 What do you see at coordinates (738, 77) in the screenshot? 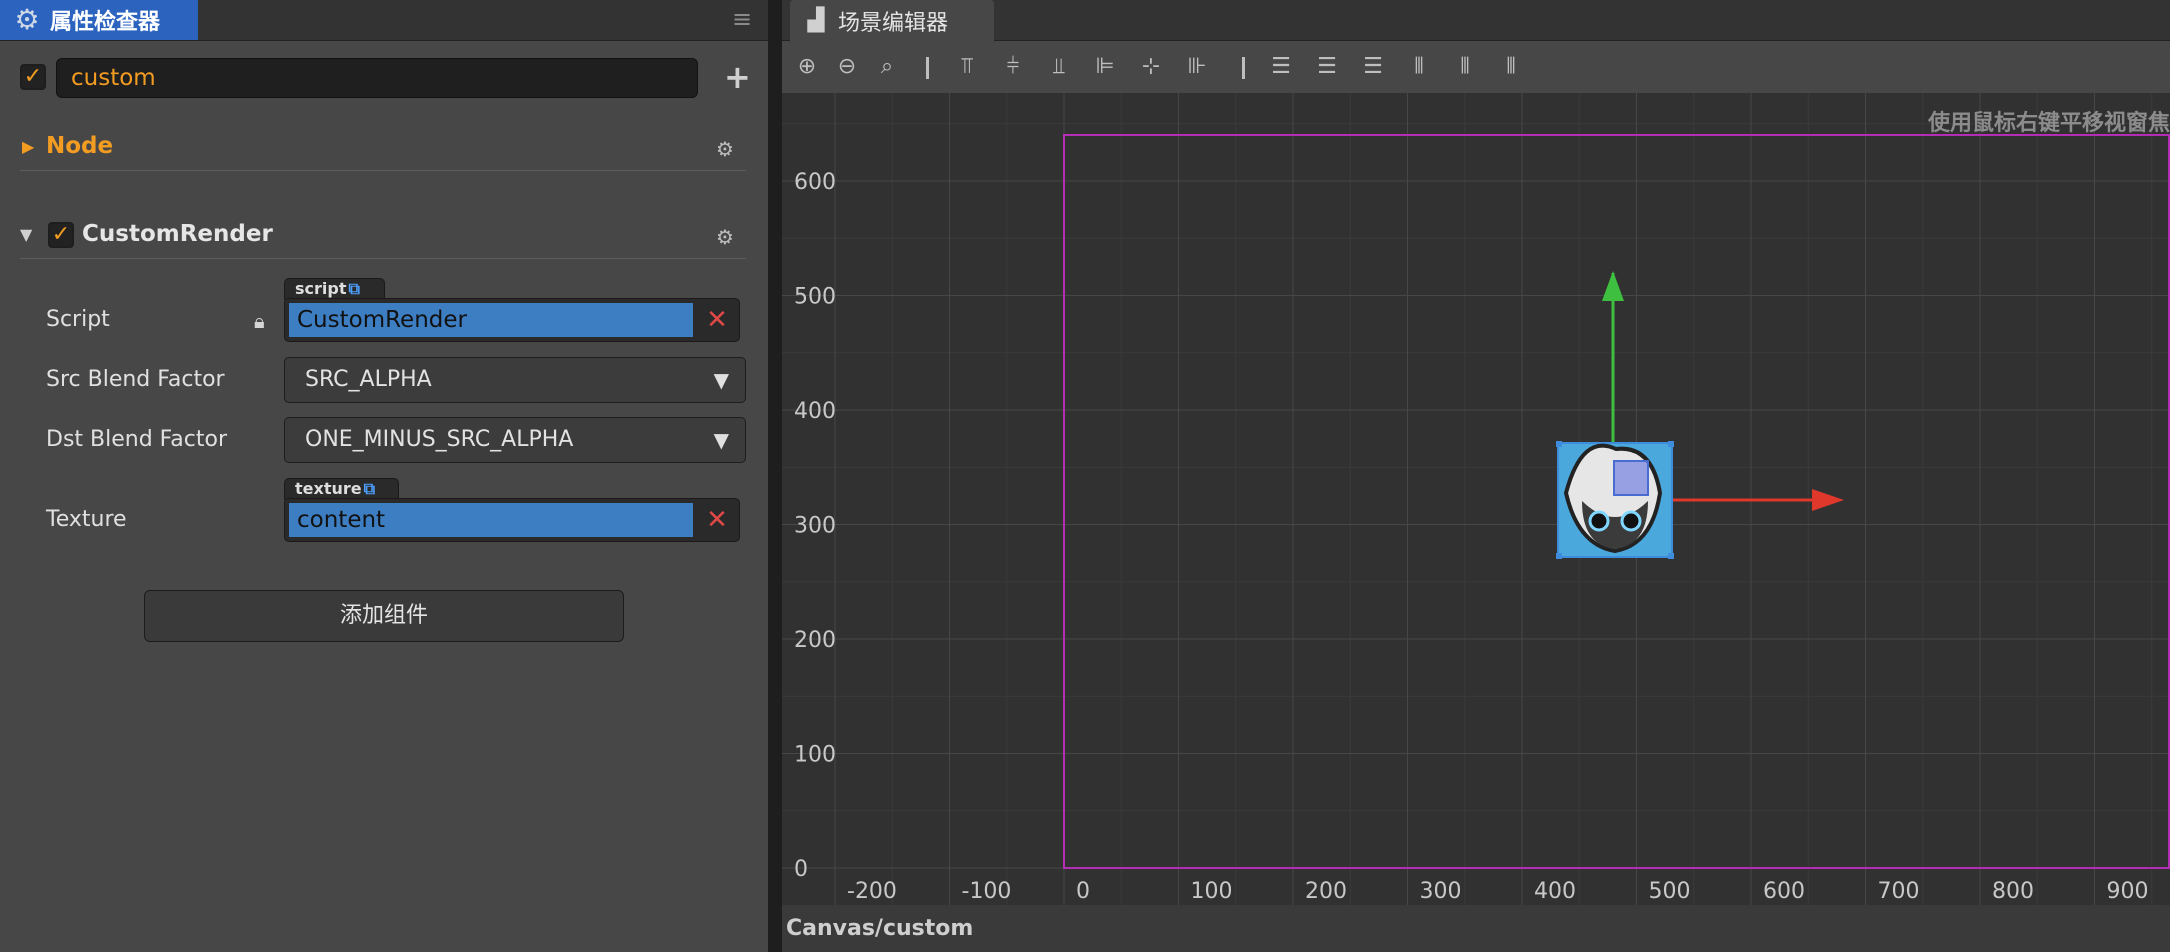
I see `plus-icon: +` at bounding box center [738, 77].